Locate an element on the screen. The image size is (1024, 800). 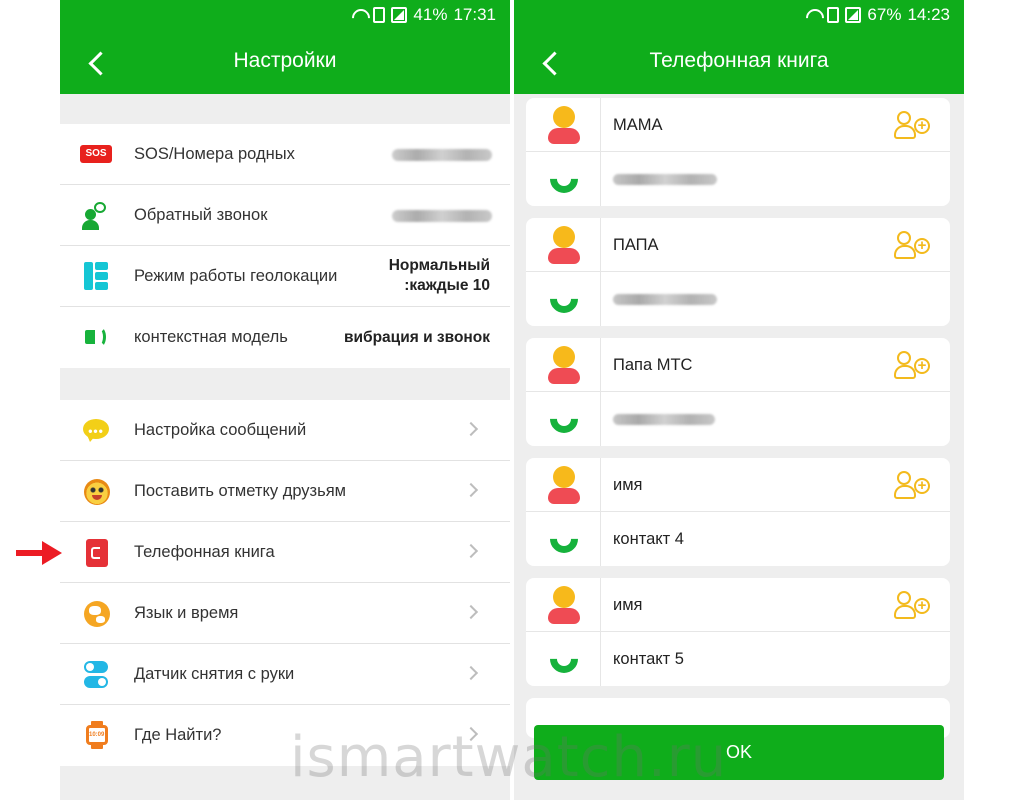
battery-percent: 67% is located at coordinates (884, 14).